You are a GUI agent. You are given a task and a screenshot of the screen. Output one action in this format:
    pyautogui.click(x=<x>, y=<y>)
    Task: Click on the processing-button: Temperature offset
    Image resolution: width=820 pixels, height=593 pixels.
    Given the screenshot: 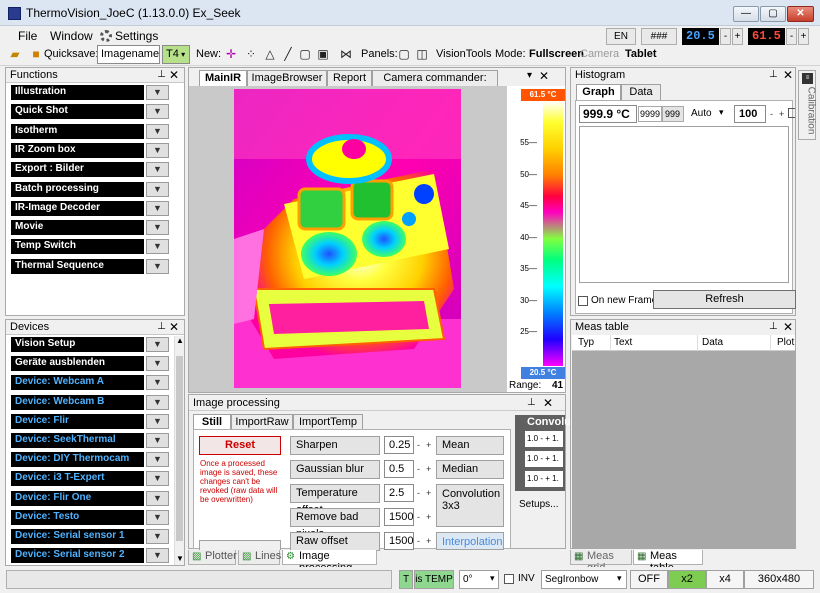 What is the action you would take?
    pyautogui.click(x=335, y=500)
    